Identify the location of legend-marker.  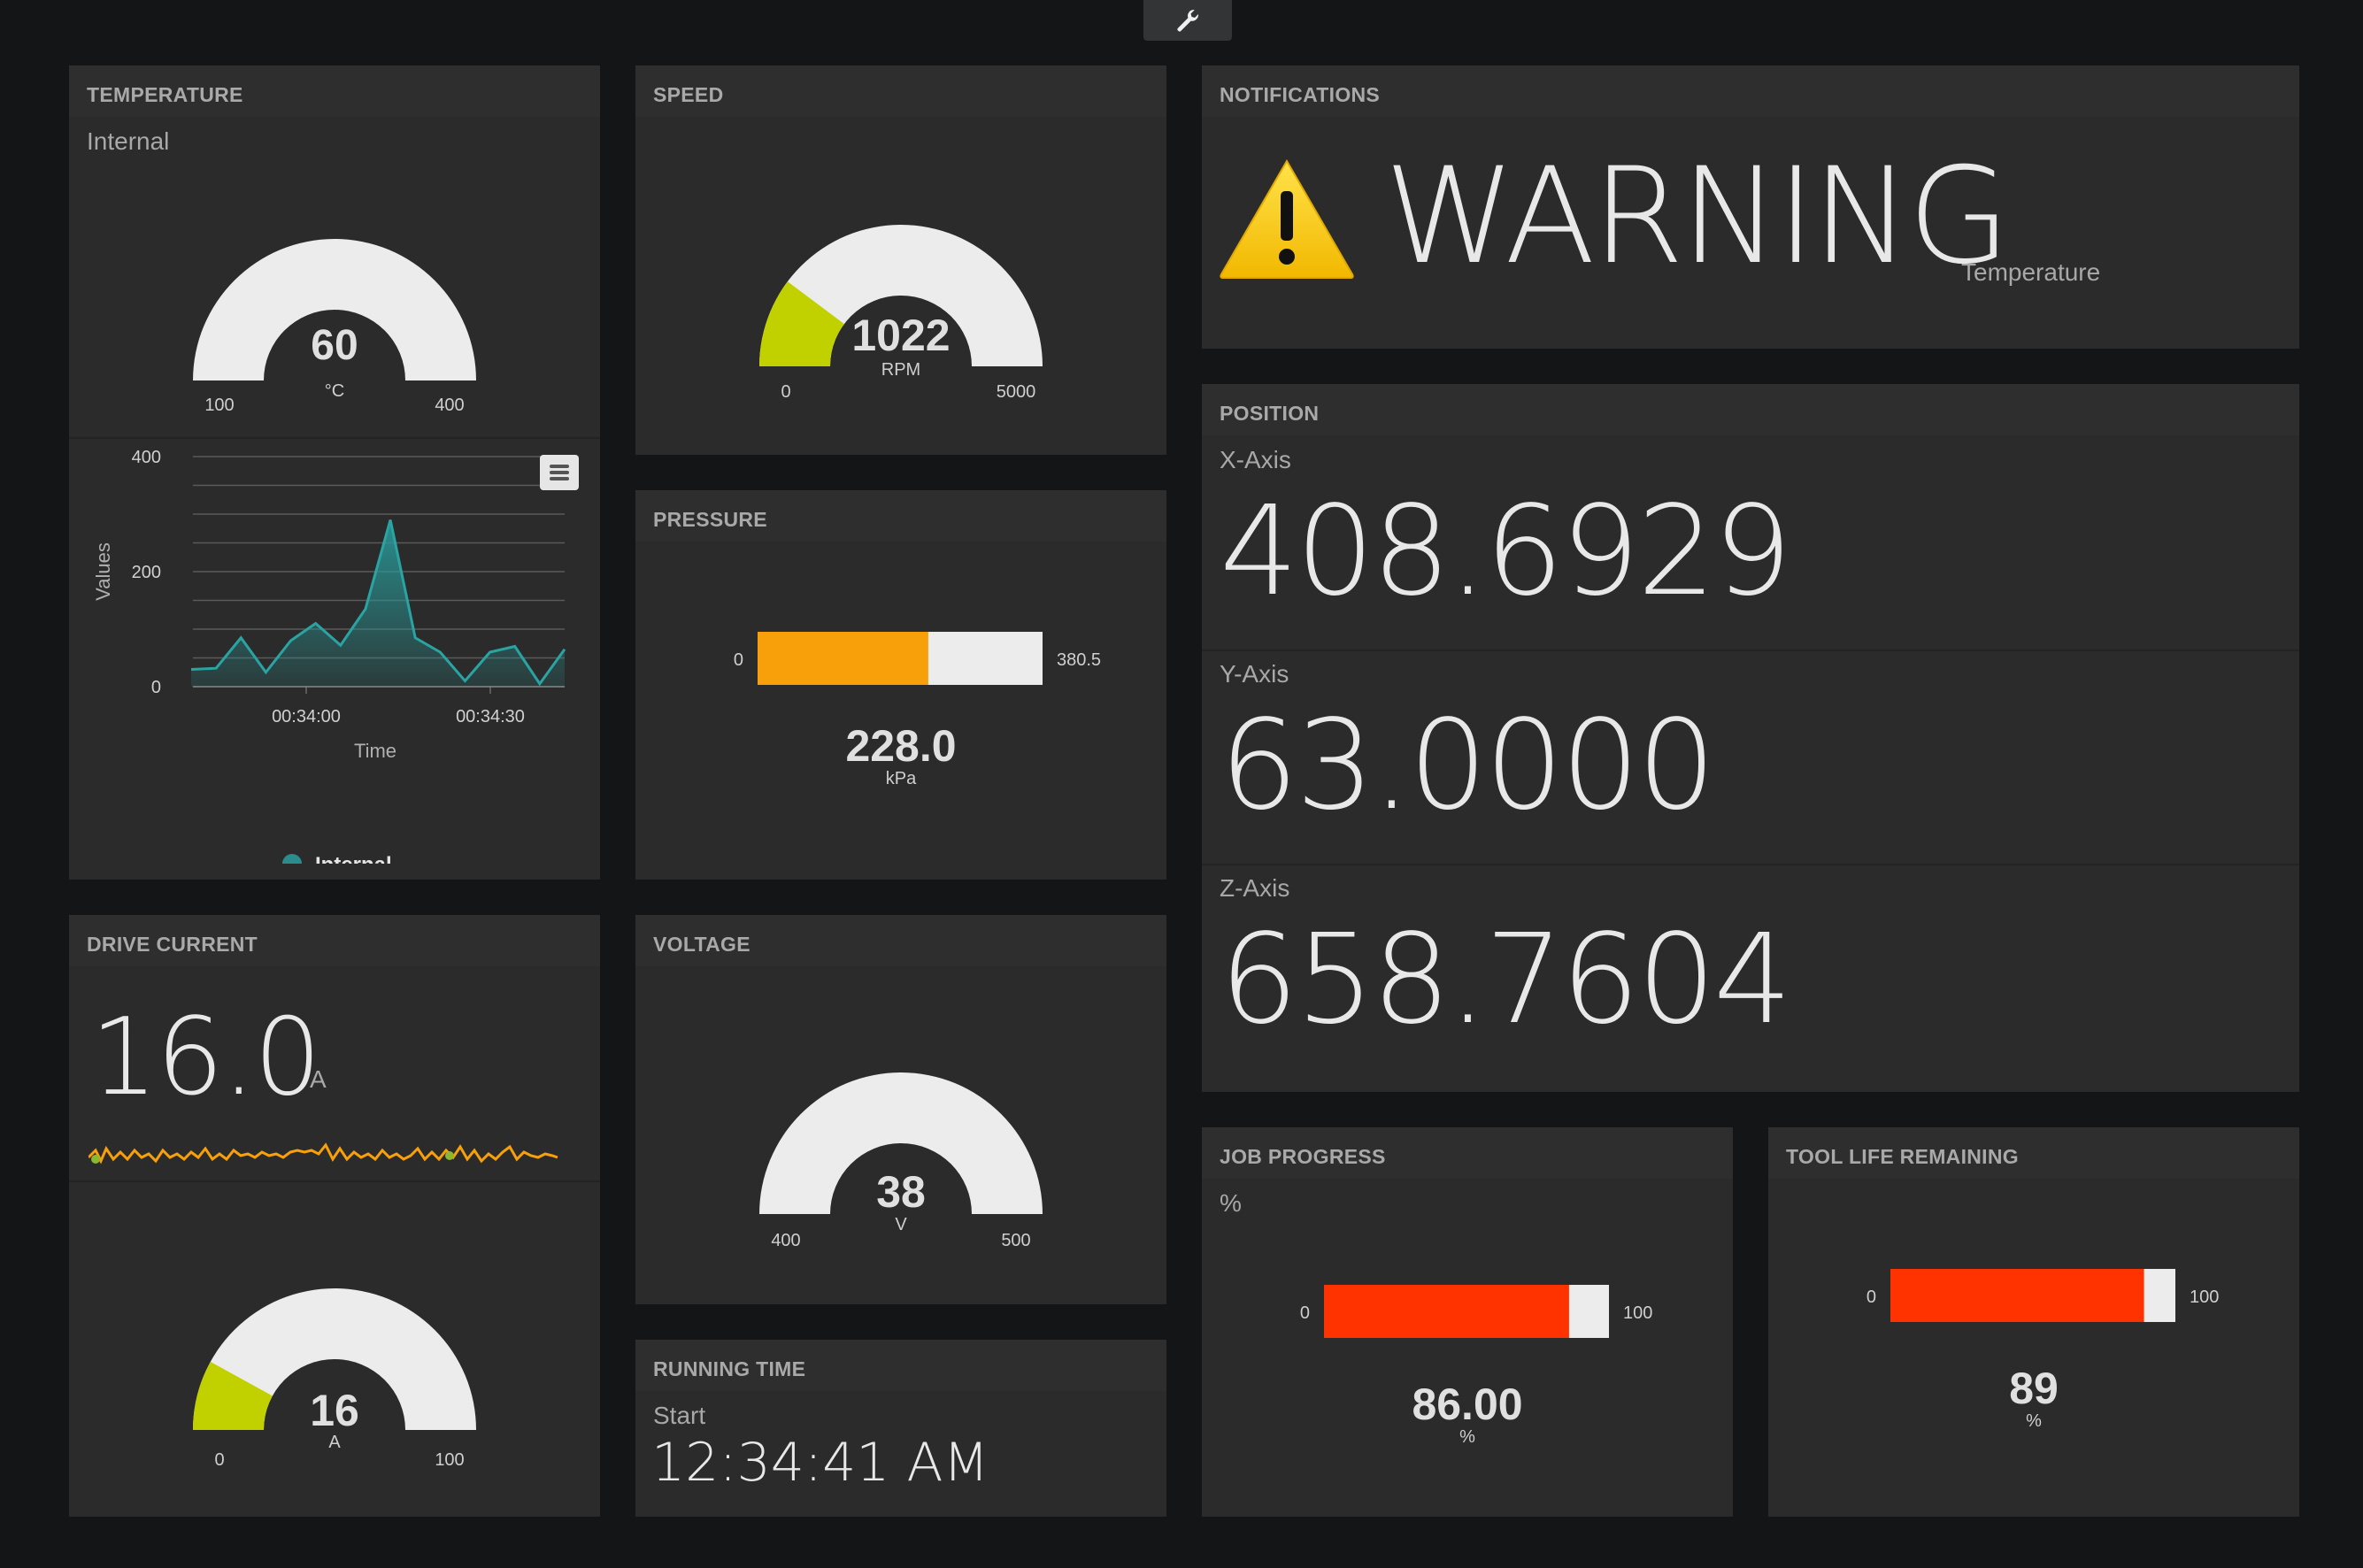
(292, 859).